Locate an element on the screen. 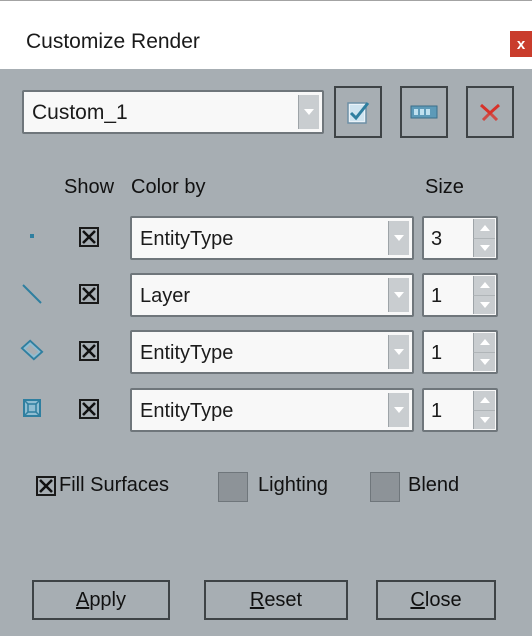 This screenshot has height=636, width=532. reset-label-rest: eset is located at coordinates (283, 599).